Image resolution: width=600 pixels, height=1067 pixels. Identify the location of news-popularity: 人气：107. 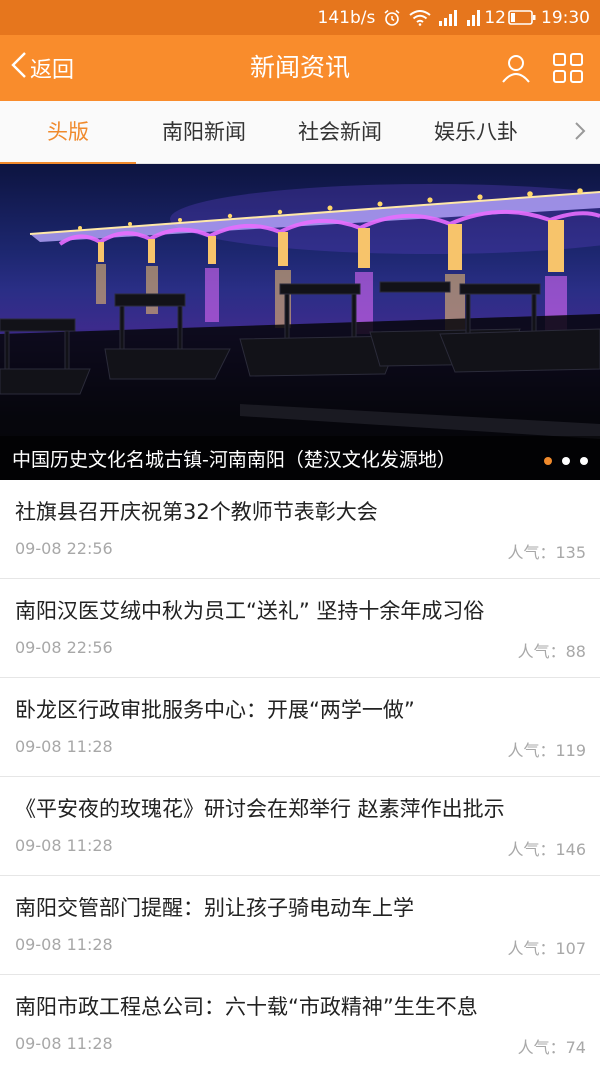
(546, 948).